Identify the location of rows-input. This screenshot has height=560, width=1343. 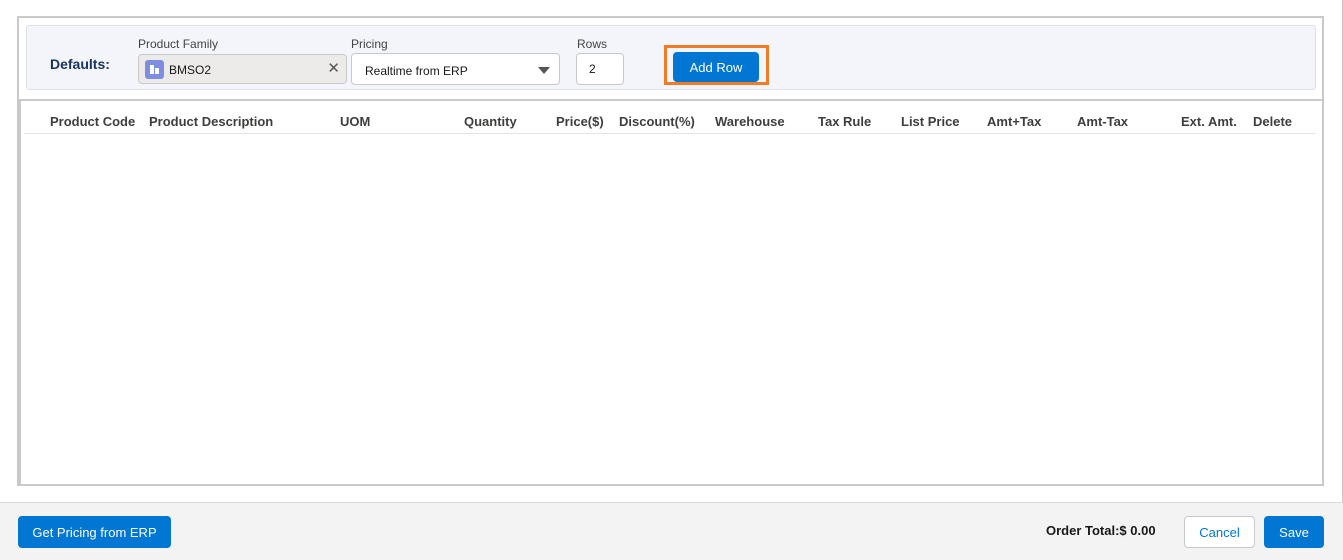
(600, 69).